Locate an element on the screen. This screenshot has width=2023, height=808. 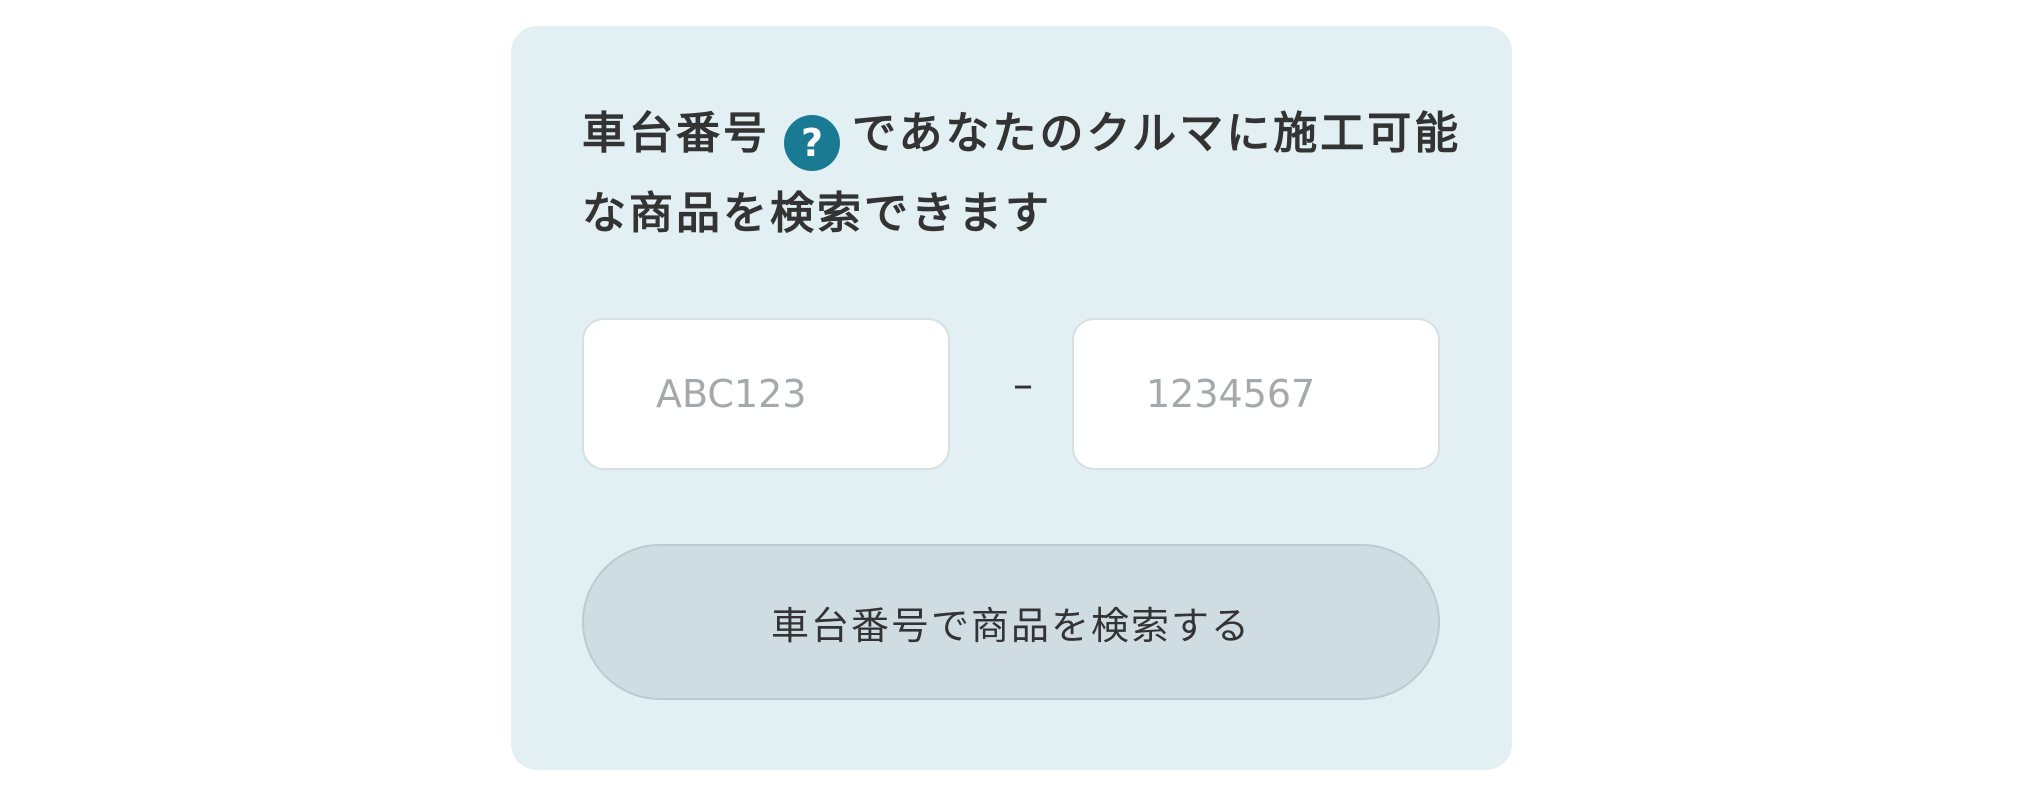
chassis-model-input is located at coordinates (766, 394).